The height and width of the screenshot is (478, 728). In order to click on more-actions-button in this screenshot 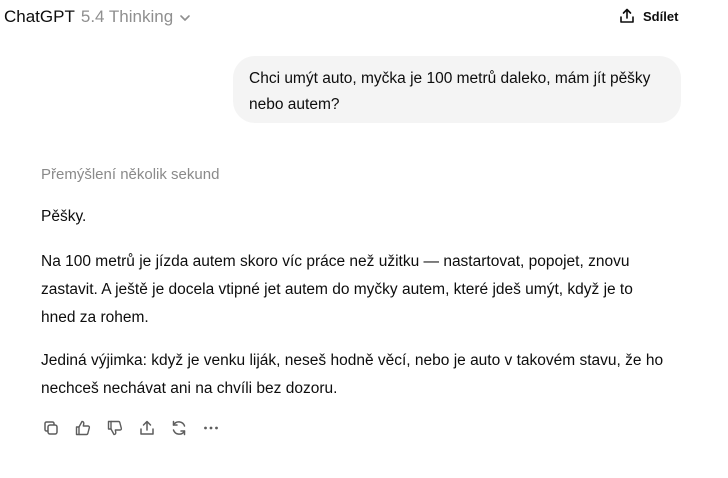, I will do `click(211, 428)`.